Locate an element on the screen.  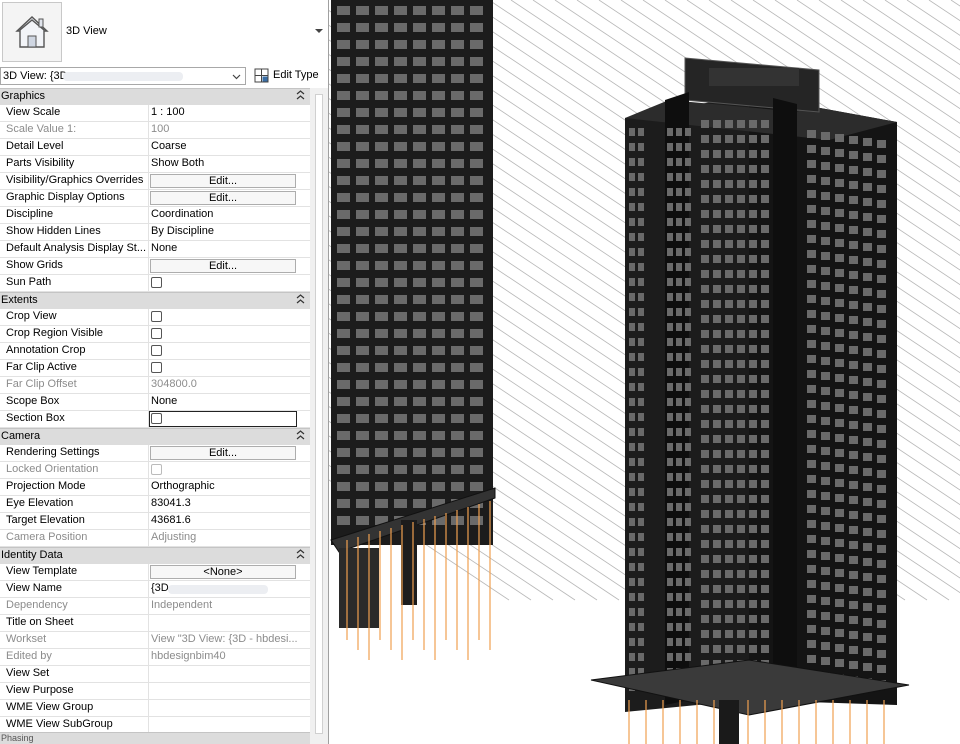
scrollbar-thumb is located at coordinates (319, 414).